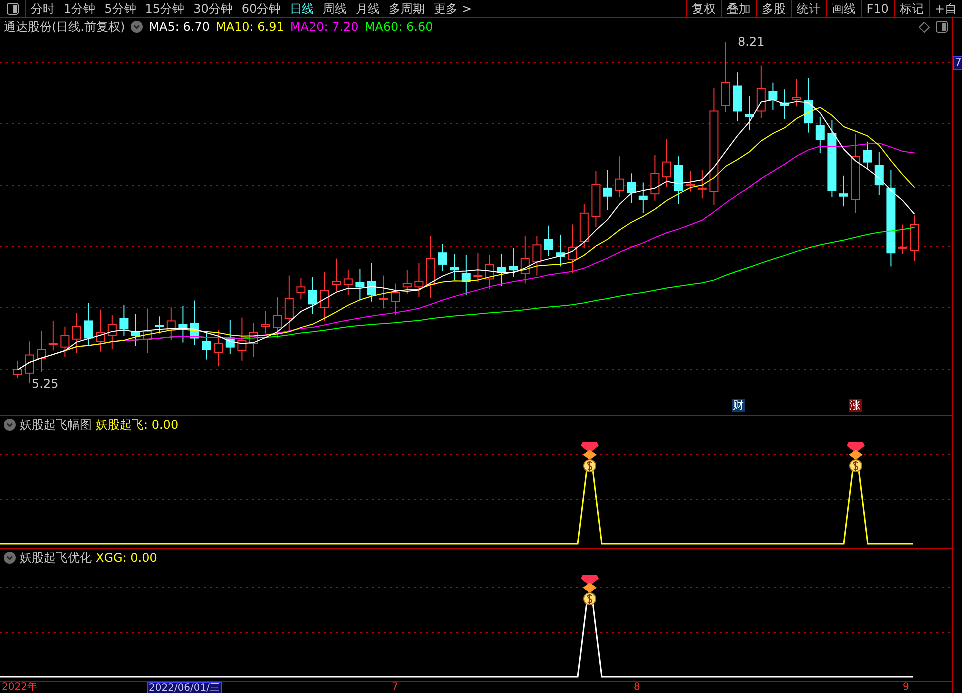 This screenshot has height=693, width=962. What do you see at coordinates (407, 8) in the screenshot?
I see `period-tab: 多周期` at bounding box center [407, 8].